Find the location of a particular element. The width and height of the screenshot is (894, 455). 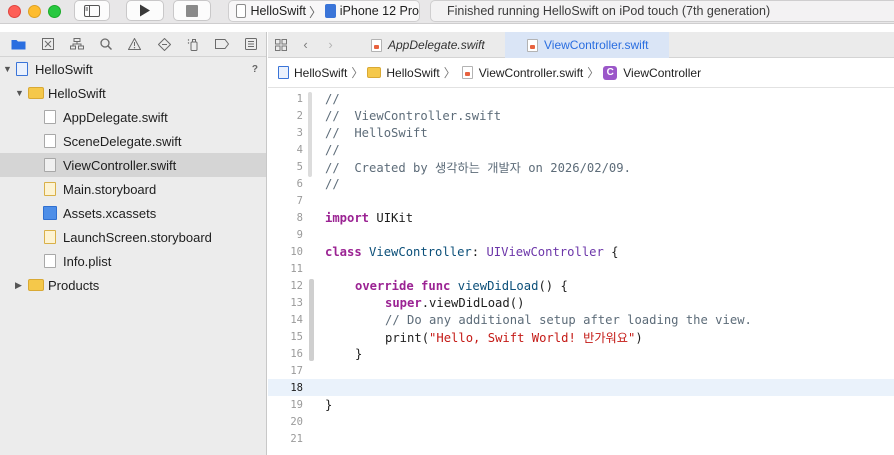

tab-viewcontroller: ViewController.swift is located at coordinates (587, 45).